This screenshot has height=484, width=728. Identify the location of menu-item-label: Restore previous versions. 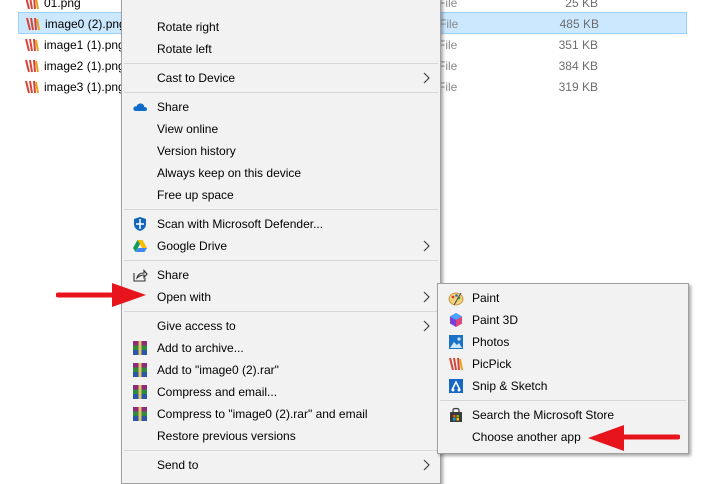
(226, 436).